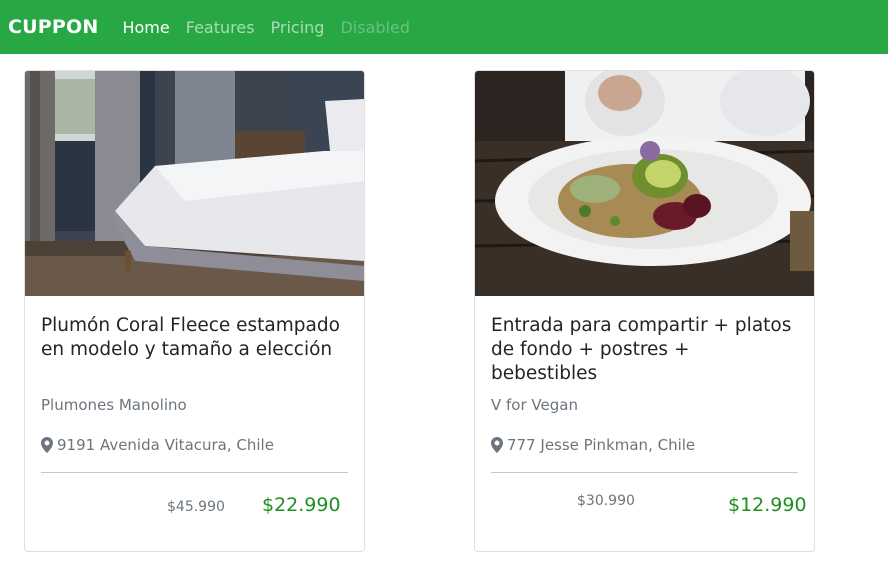 The width and height of the screenshot is (888, 587). I want to click on nav-link-home: Home, so click(145, 27).